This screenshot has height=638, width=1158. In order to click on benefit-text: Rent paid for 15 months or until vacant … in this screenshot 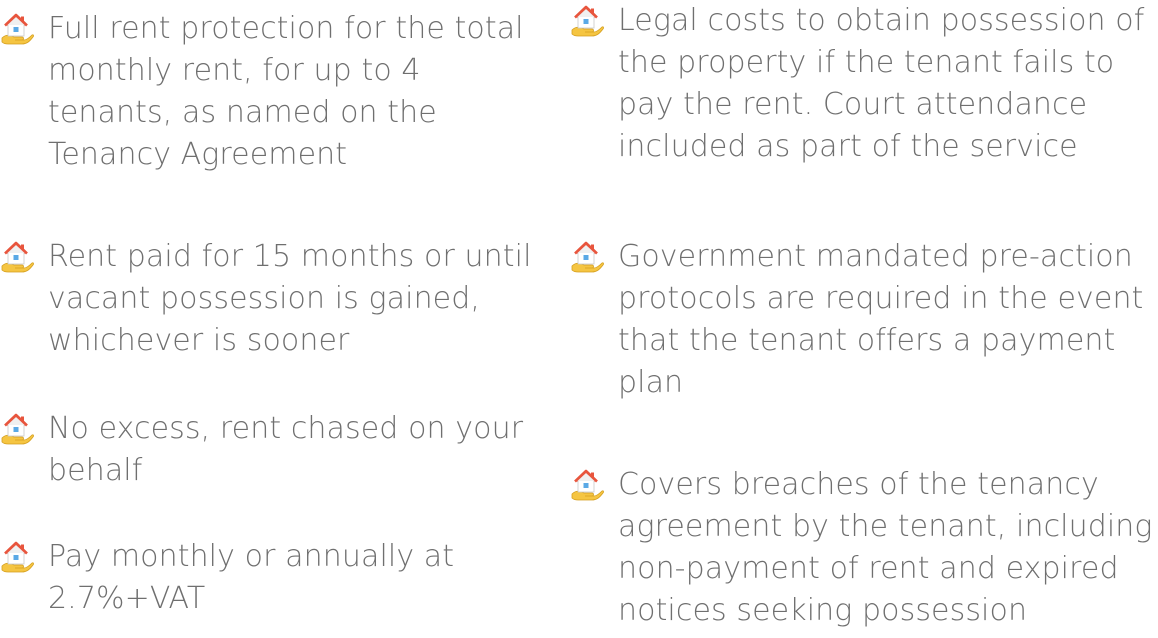, I will do `click(290, 298)`.